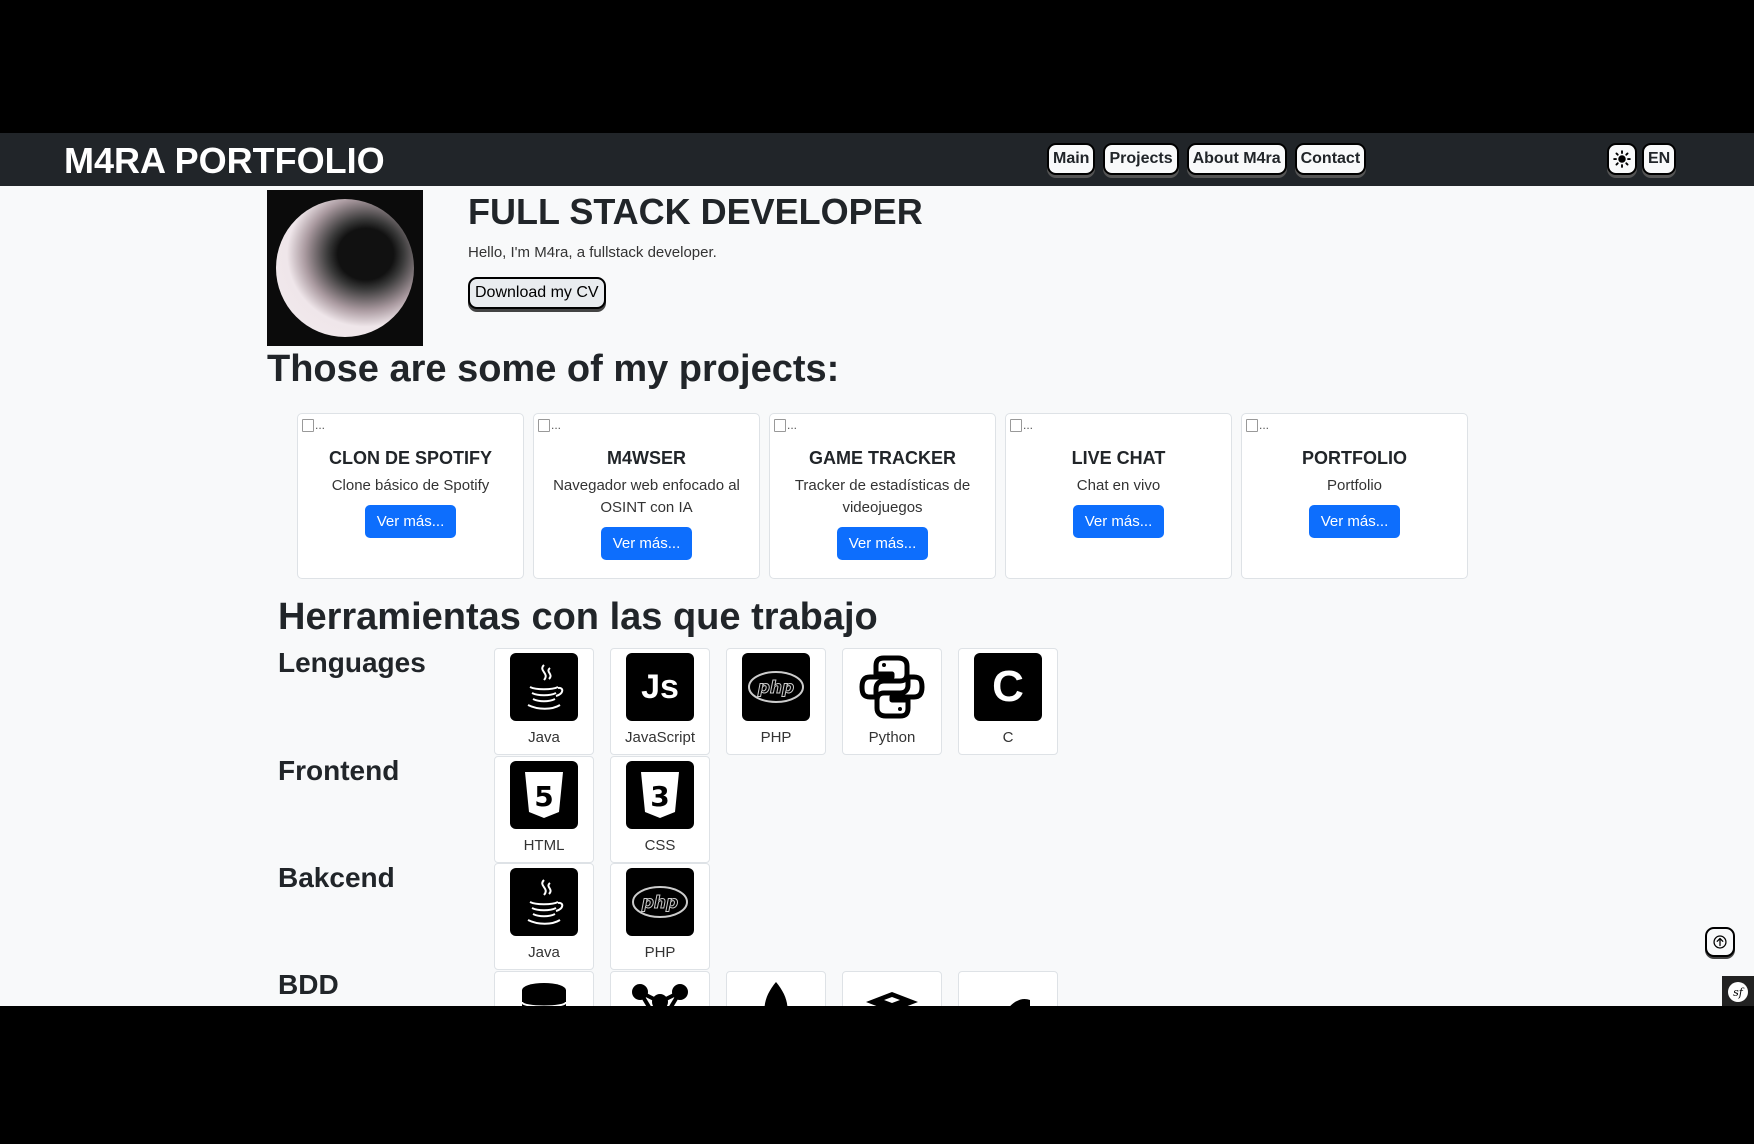 This screenshot has height=1144, width=1754. I want to click on tool-label: Python, so click(892, 737).